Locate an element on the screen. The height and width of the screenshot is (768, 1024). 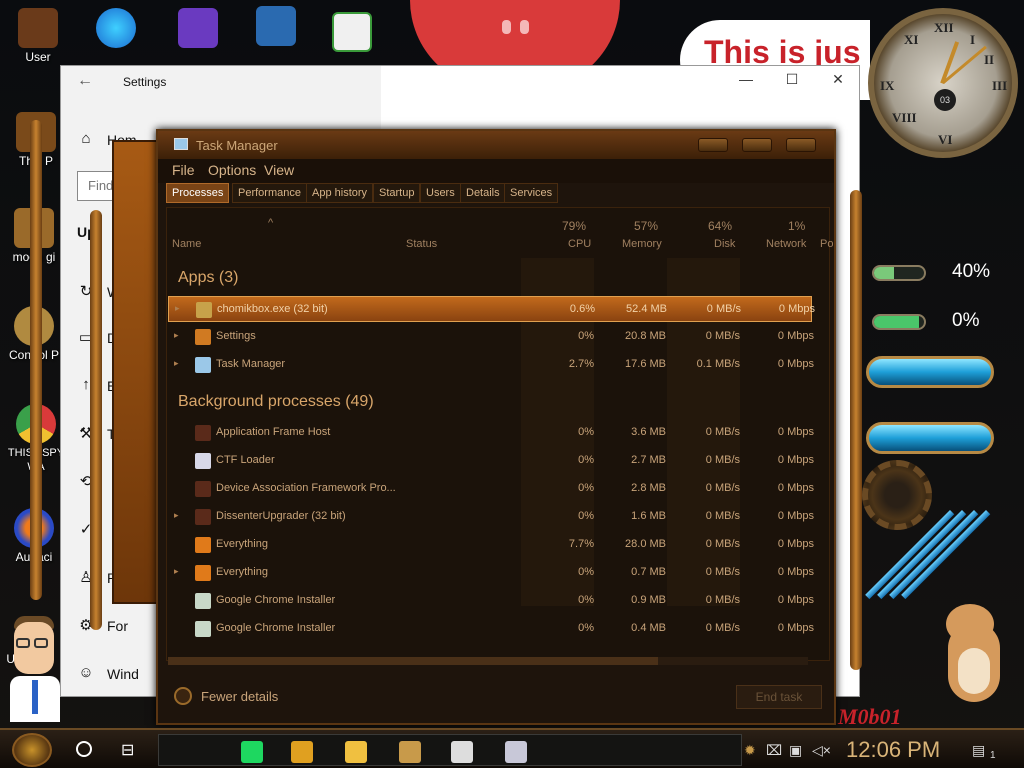
process-name: Google Chrome Installer is located at coordinates (276, 628).